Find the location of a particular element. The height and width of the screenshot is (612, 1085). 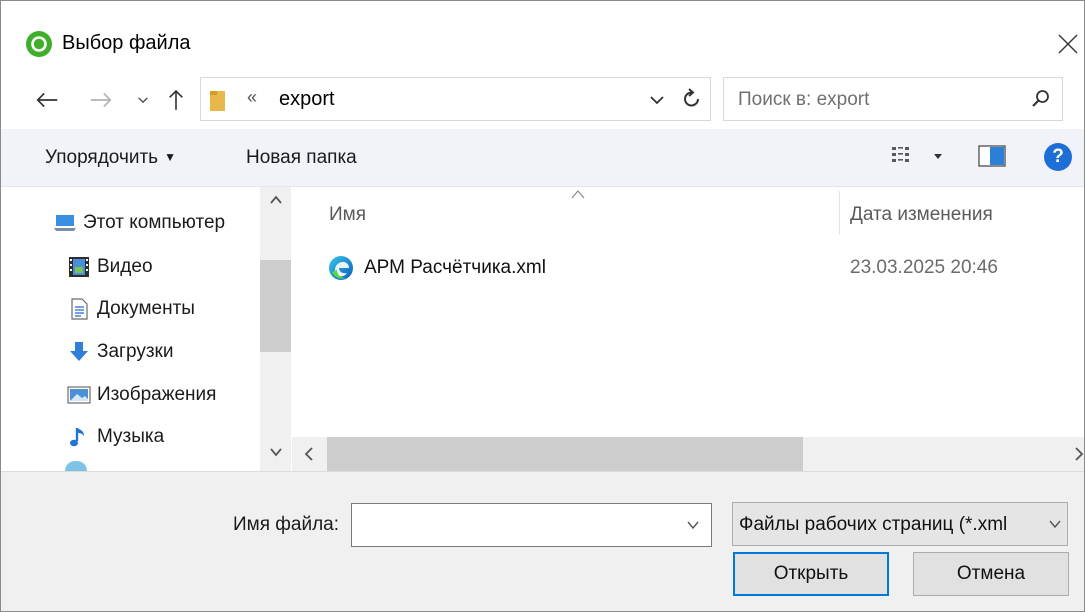

list-horizontal-scrollbar is located at coordinates (688, 454).